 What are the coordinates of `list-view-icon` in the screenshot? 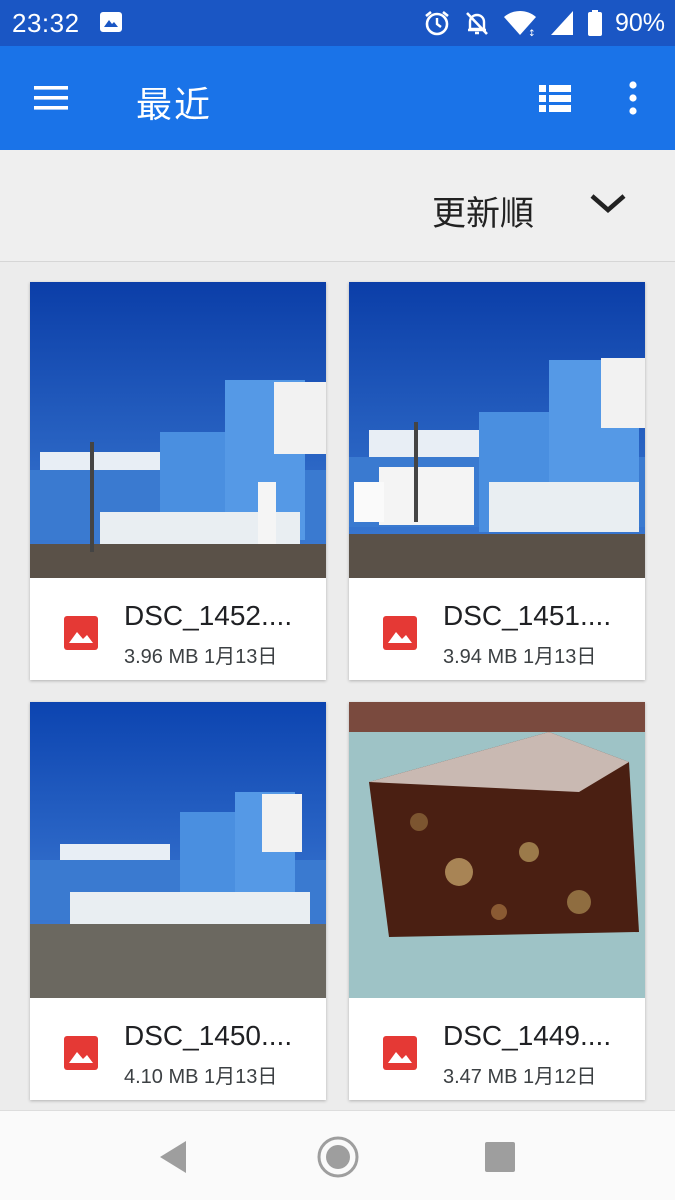 It's located at (555, 98).